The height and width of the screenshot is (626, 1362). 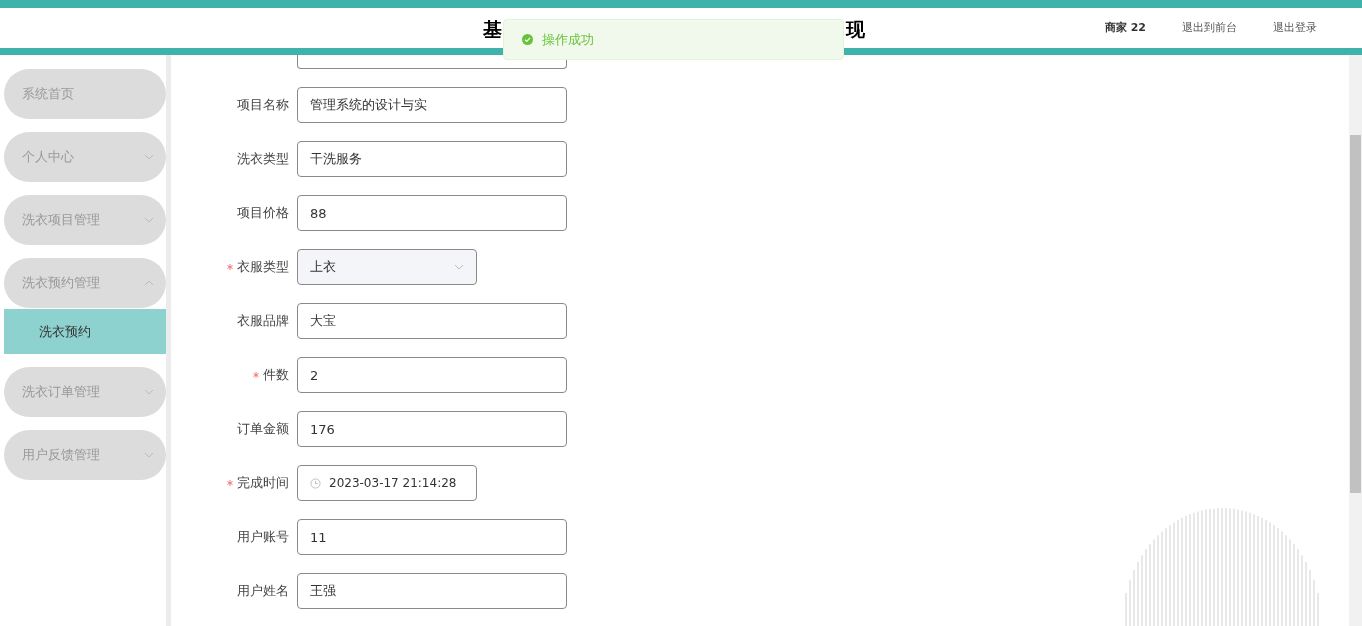 What do you see at coordinates (263, 159) in the screenshot?
I see `field-label: 洗衣类型` at bounding box center [263, 159].